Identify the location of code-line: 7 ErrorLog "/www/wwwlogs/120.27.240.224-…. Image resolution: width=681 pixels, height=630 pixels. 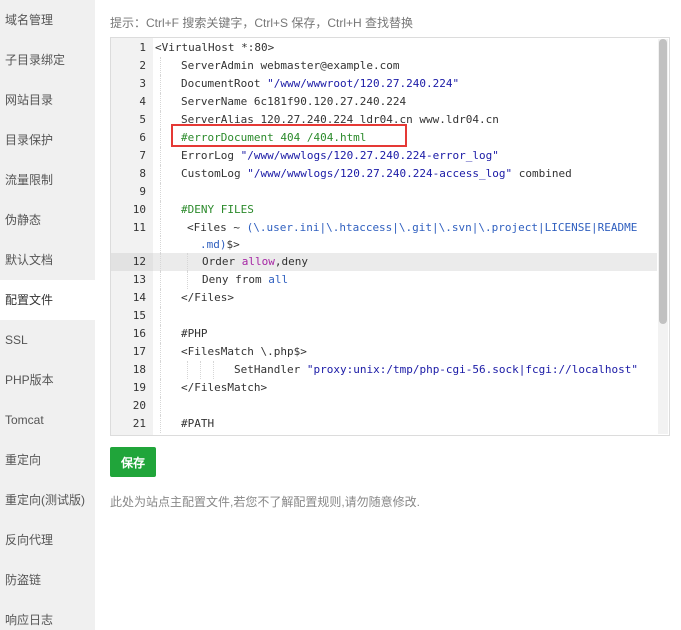
(384, 156).